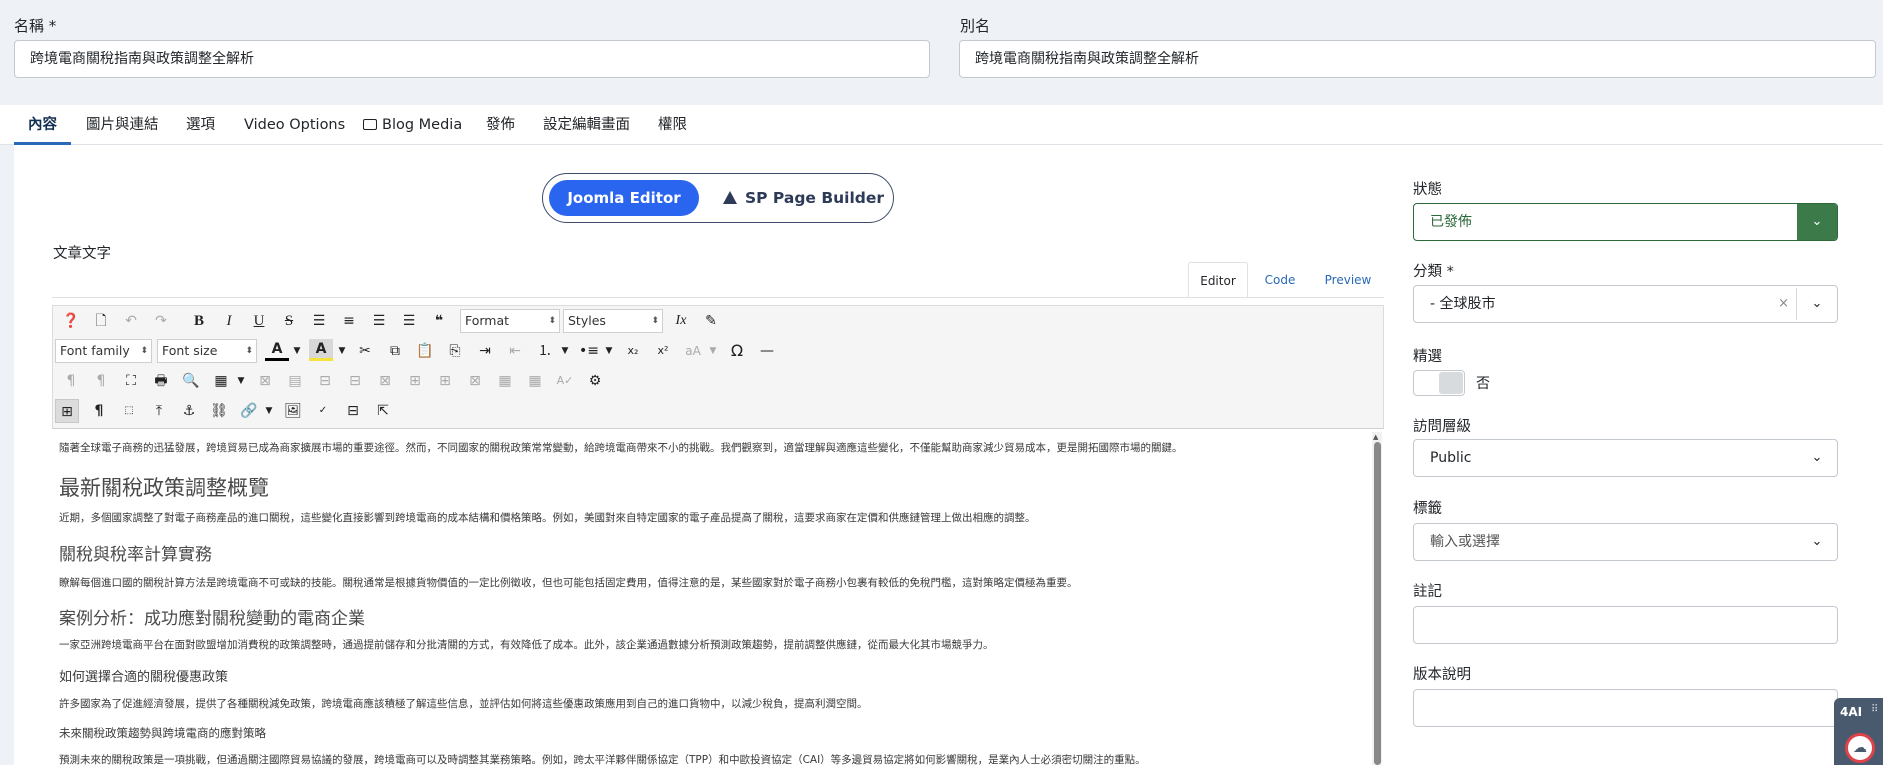 This screenshot has width=1883, height=765. I want to click on row-insert-before-icon: ⊟, so click(325, 381).